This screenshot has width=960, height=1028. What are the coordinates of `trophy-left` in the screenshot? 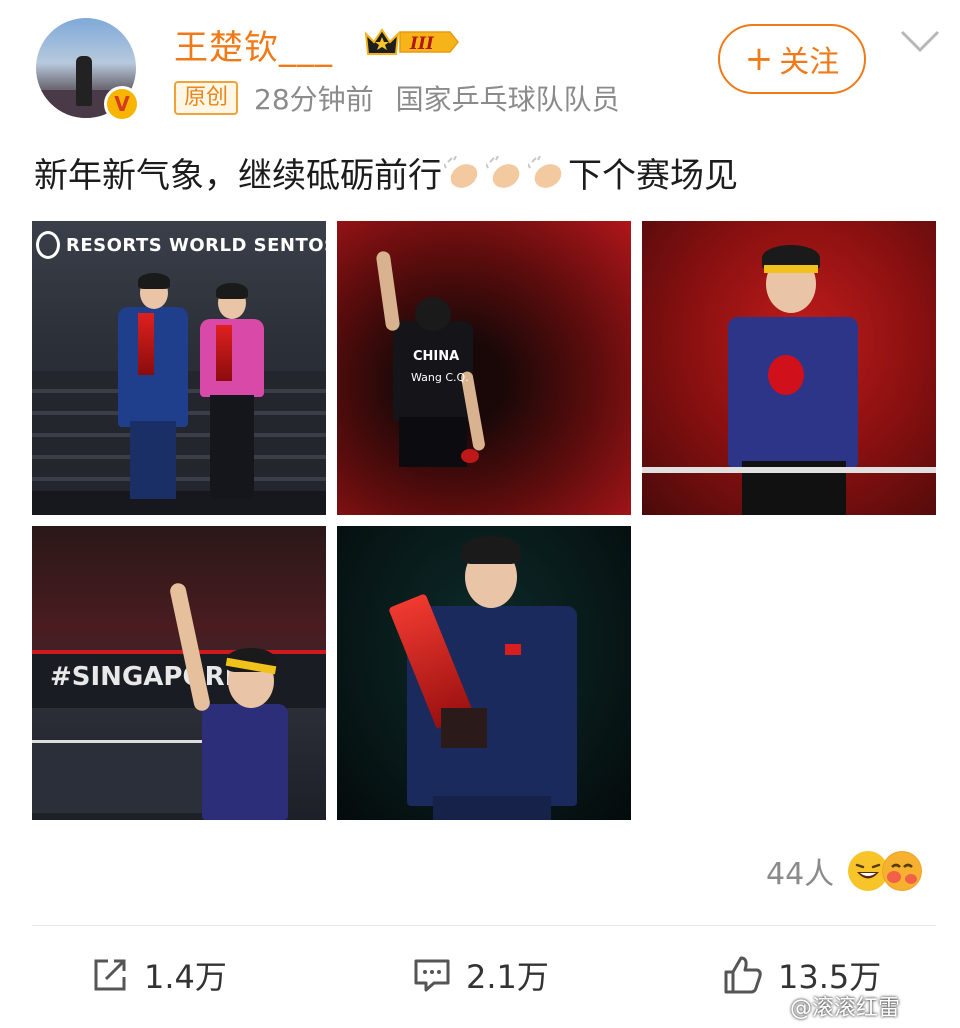 It's located at (146, 344).